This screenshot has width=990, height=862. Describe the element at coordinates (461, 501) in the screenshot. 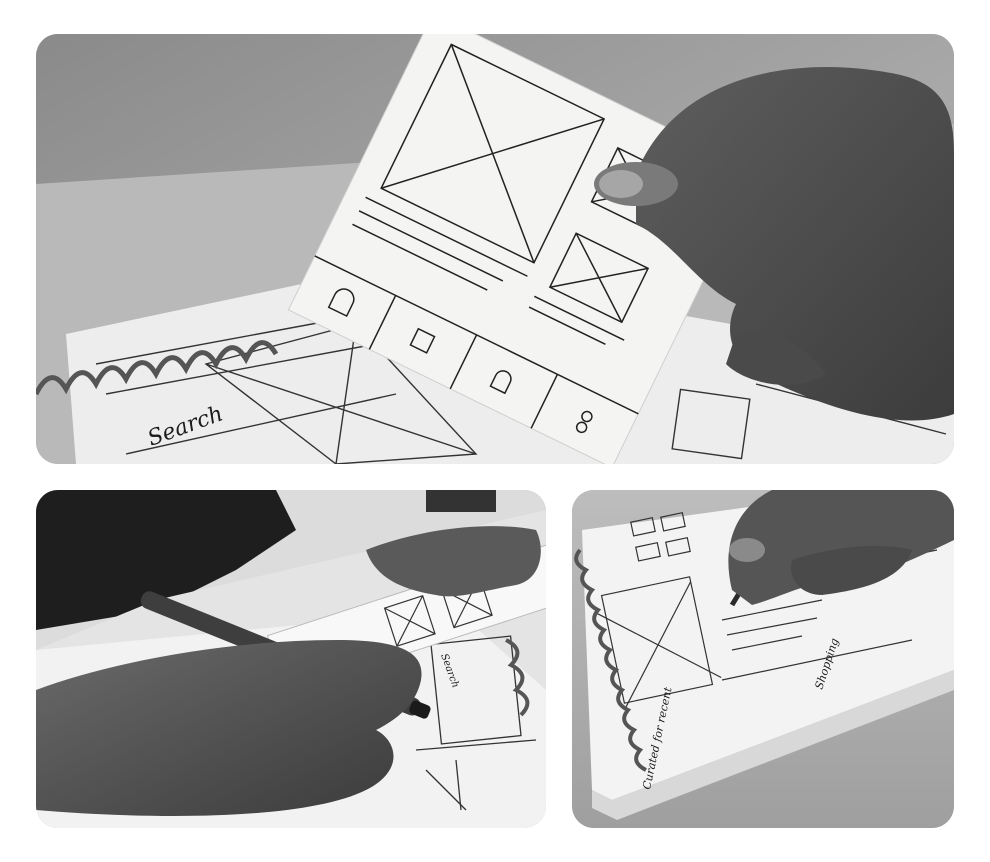

I see `desk-object` at that location.